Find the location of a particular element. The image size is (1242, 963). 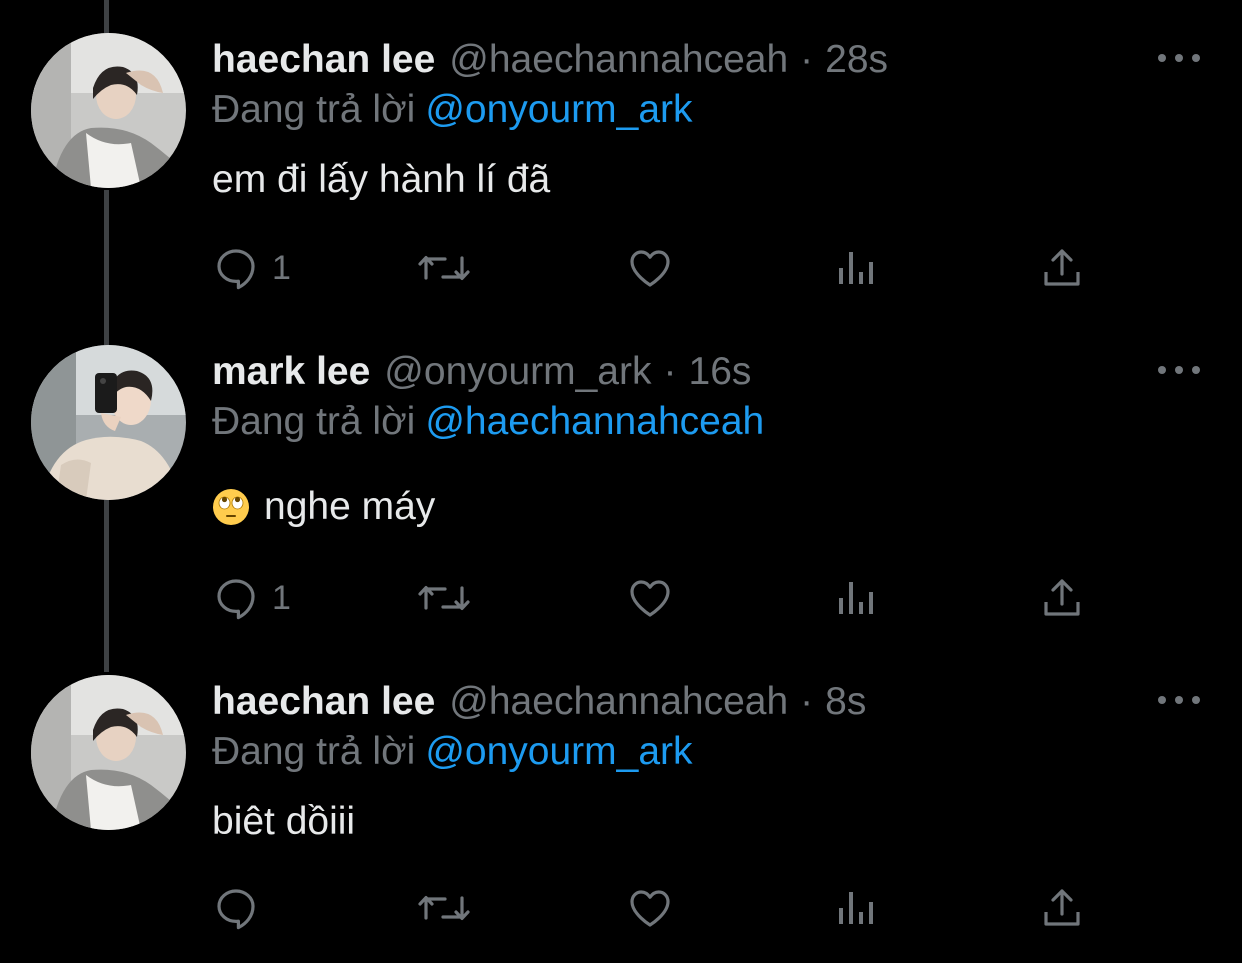

share-icon is located at coordinates (1062, 907).